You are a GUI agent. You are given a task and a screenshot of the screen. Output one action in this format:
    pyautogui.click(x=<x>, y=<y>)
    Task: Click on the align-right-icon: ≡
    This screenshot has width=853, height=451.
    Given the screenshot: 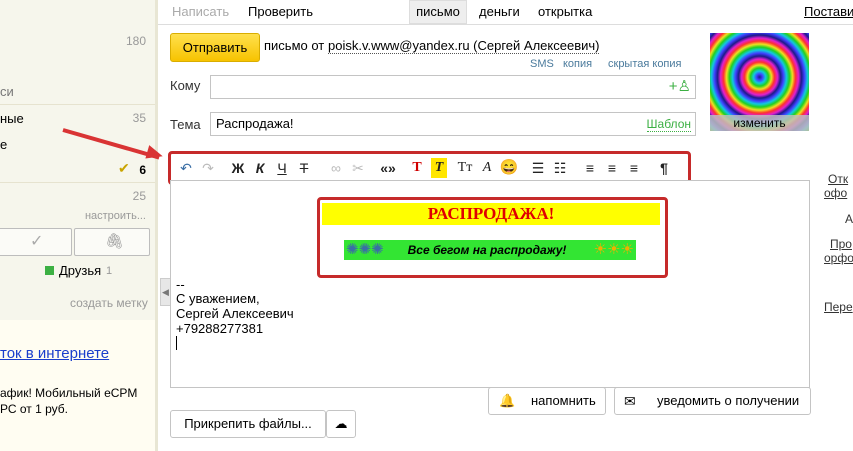 What is the action you would take?
    pyautogui.click(x=634, y=168)
    